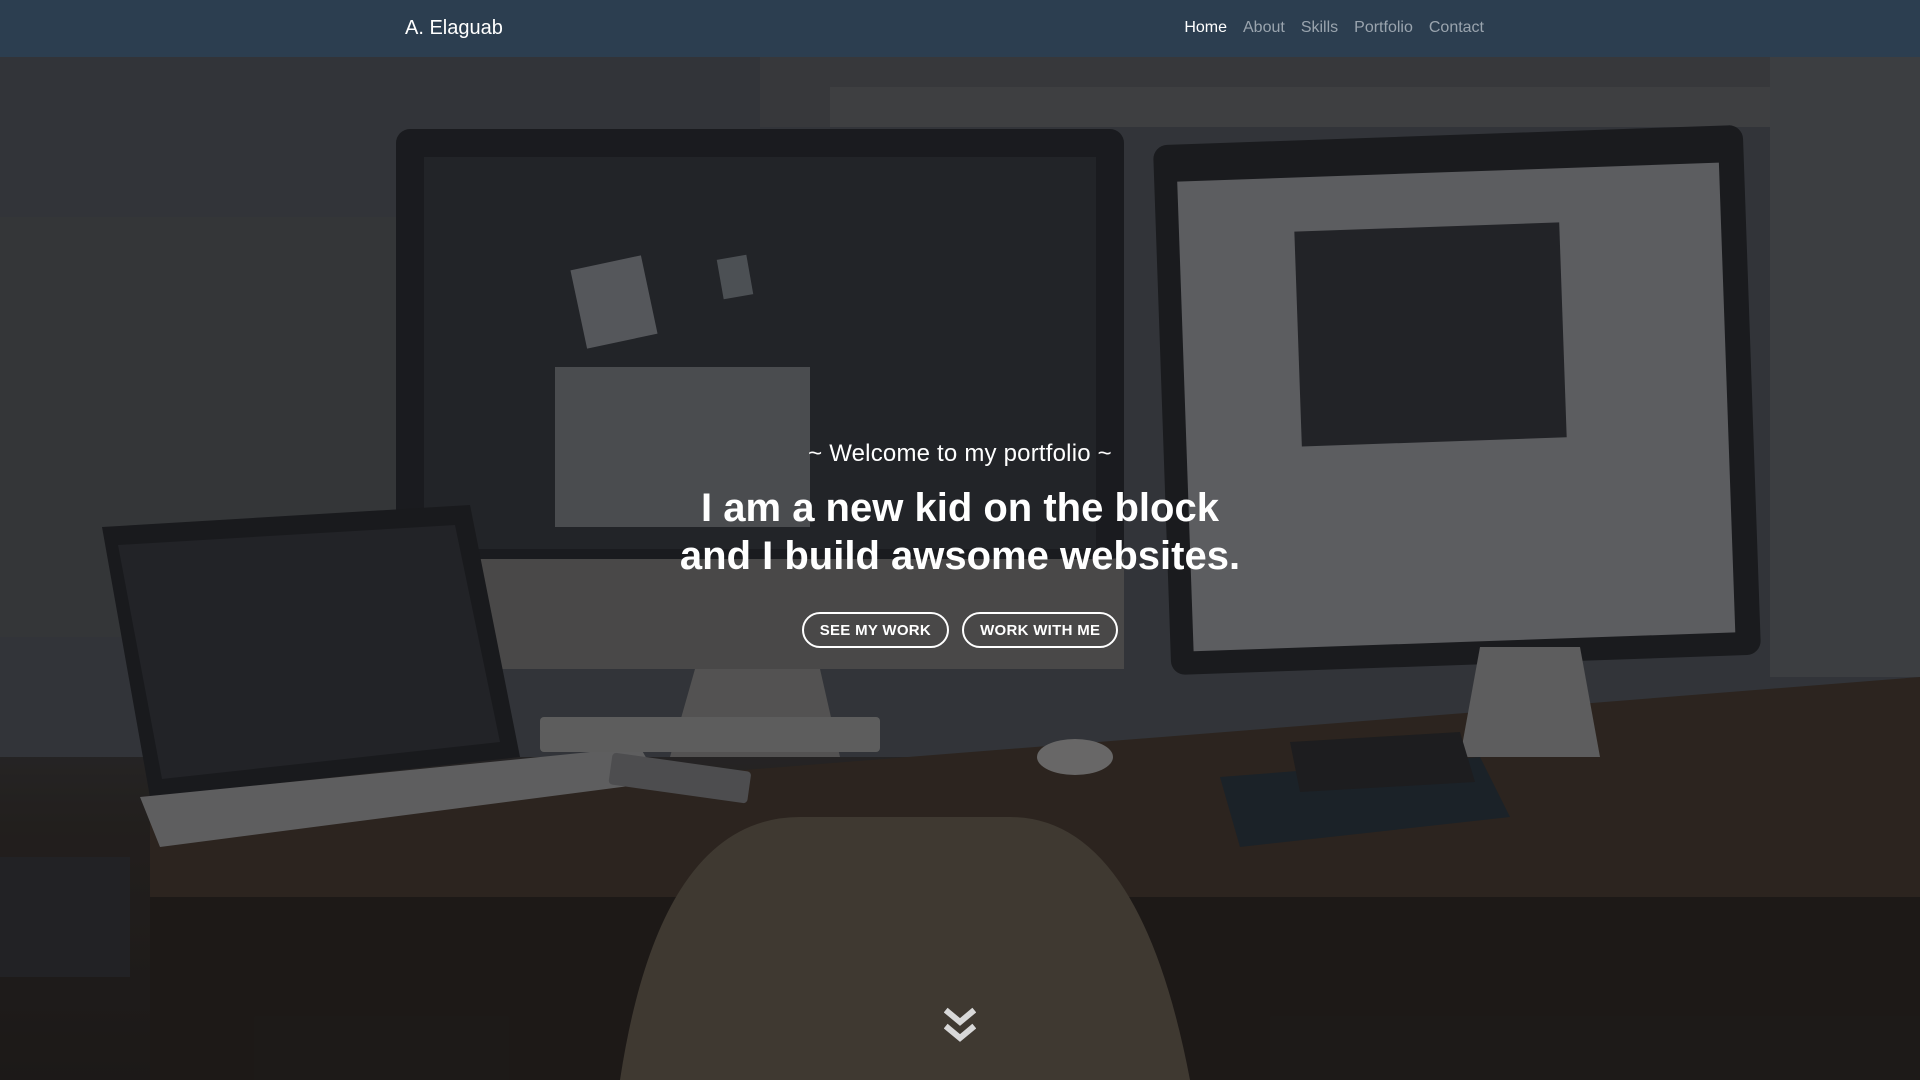  Describe the element at coordinates (960, 453) in the screenshot. I see `hero-subtitle: ~ Welcome to my portfolio ~` at that location.